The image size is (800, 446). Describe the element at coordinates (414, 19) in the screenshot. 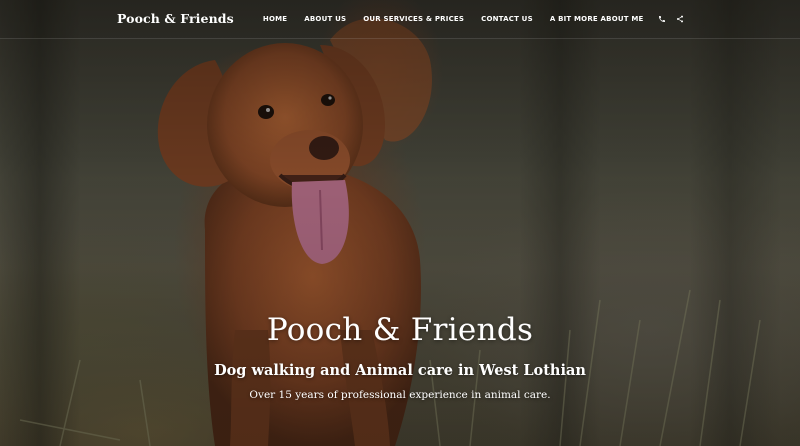

I see `nav-services-prices: OUR SERVICES & PRICES` at that location.